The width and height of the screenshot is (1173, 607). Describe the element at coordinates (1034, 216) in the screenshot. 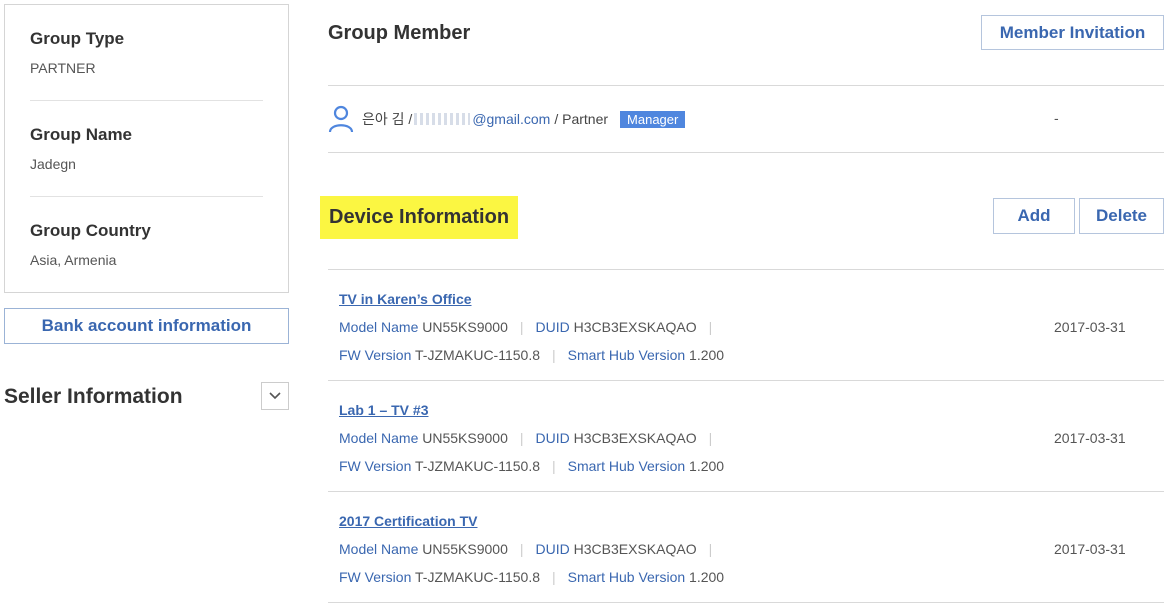

I see `add-button: Add` at that location.